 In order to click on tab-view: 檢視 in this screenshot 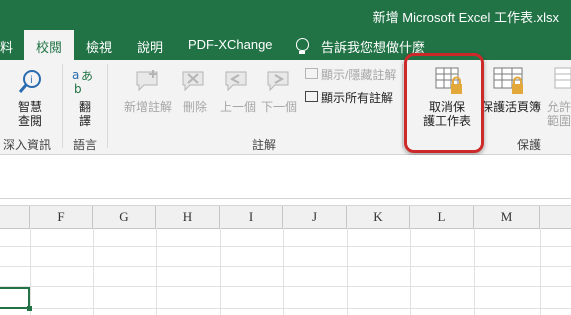, I will do `click(99, 46)`.